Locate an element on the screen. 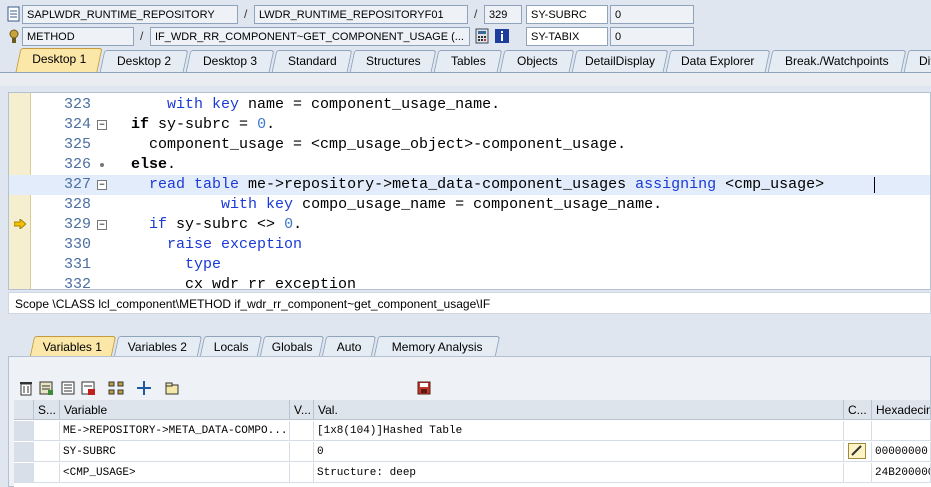  code-line: 326 else. is located at coordinates (469, 165).